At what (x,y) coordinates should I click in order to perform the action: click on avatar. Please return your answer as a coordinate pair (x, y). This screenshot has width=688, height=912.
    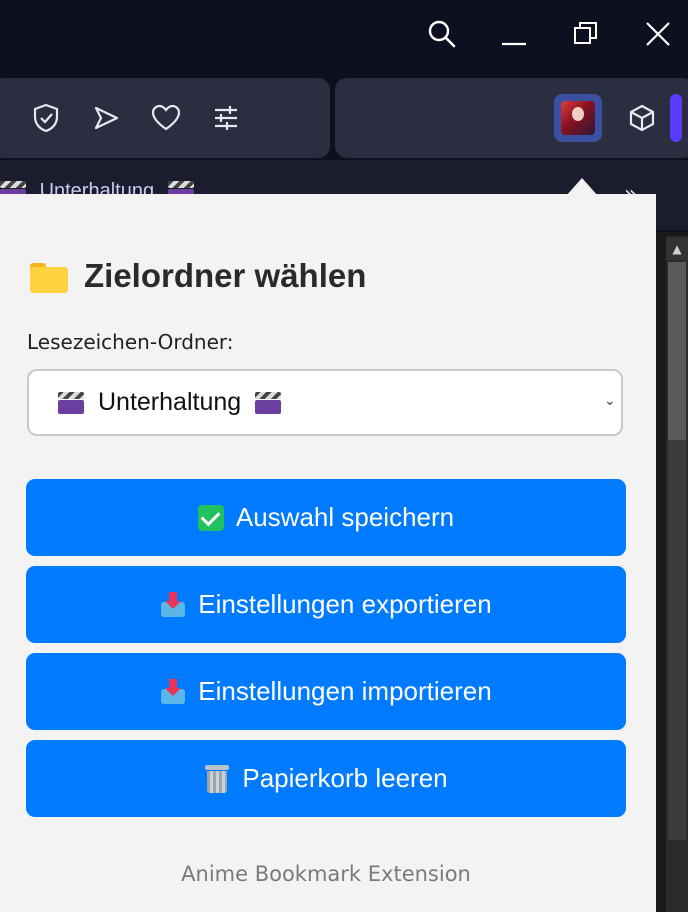
    Looking at the image, I should click on (578, 118).